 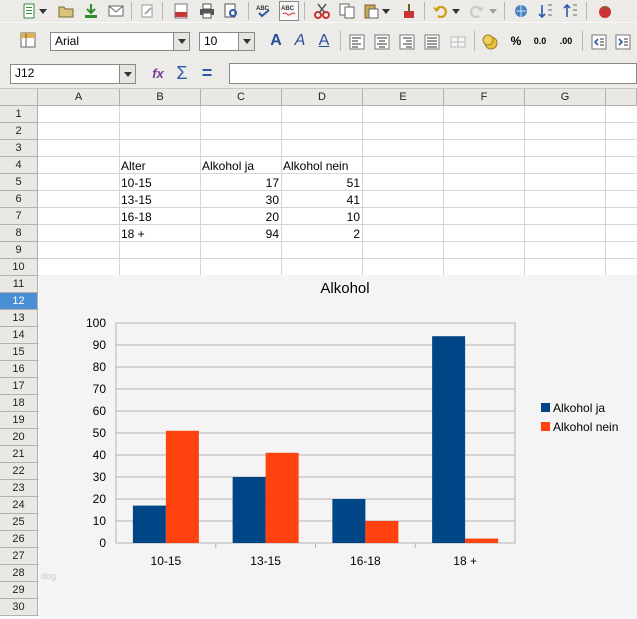 I want to click on row-header-18: 18, so click(x=19, y=403).